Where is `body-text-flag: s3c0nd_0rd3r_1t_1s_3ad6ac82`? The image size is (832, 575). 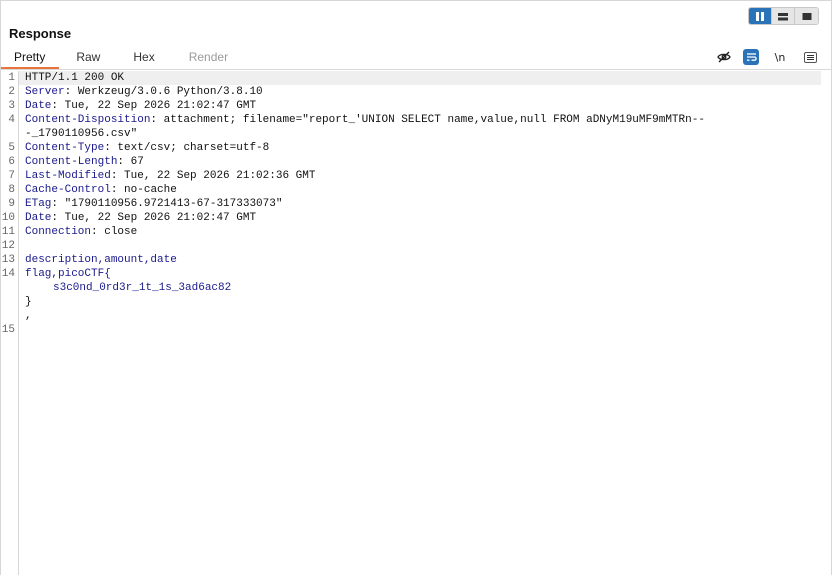 body-text-flag: s3c0nd_0rd3r_1t_1s_3ad6ac82 is located at coordinates (142, 288).